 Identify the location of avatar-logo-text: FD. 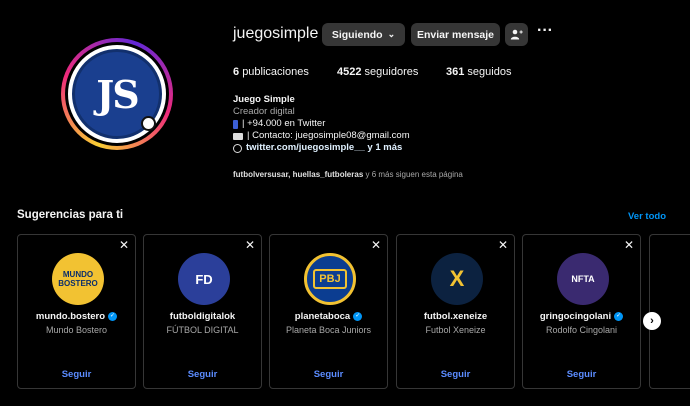
(204, 279).